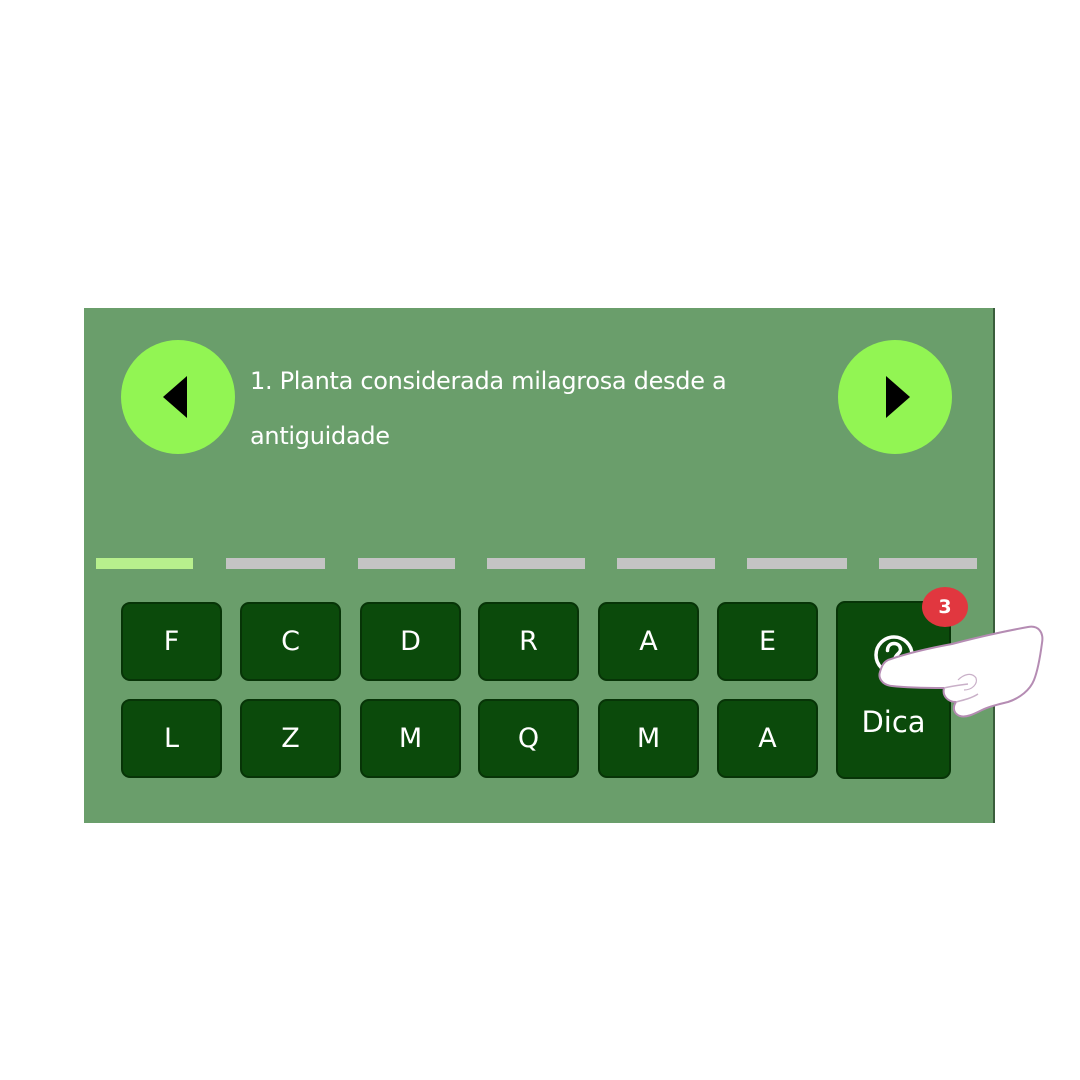  What do you see at coordinates (894, 655) in the screenshot?
I see `question-circle-icon` at bounding box center [894, 655].